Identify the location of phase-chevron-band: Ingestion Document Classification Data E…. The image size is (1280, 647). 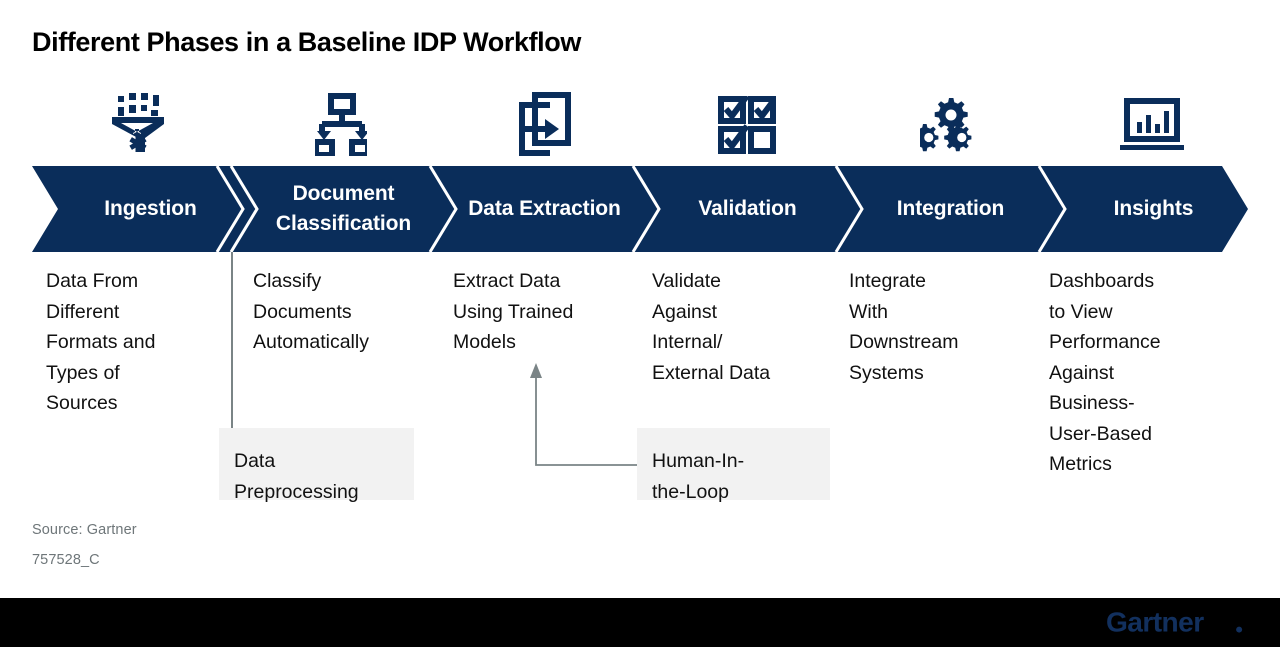
(640, 209).